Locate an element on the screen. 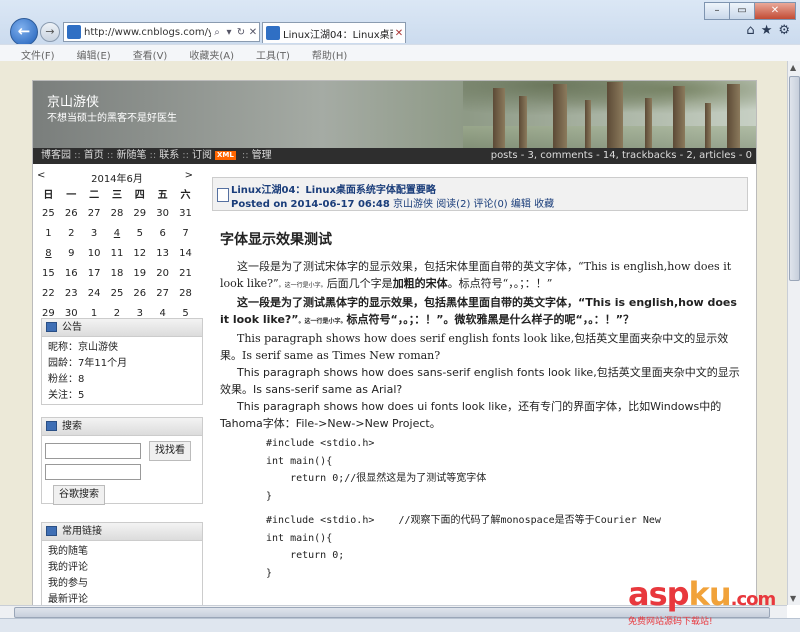  menu-tools: 工具(T) is located at coordinates (273, 53).